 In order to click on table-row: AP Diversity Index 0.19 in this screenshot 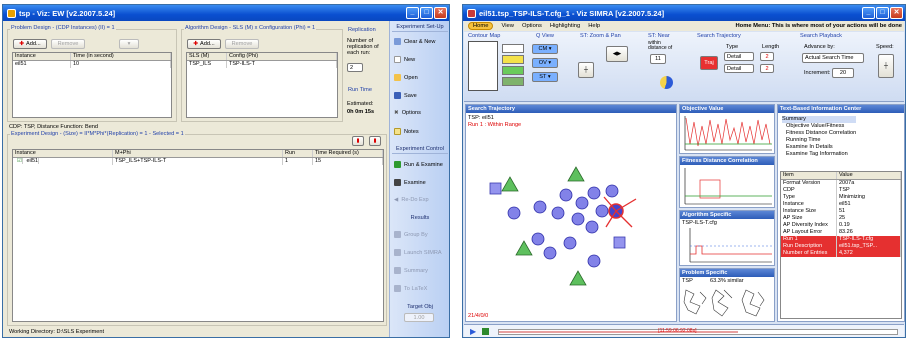, I will do `click(841, 225)`.